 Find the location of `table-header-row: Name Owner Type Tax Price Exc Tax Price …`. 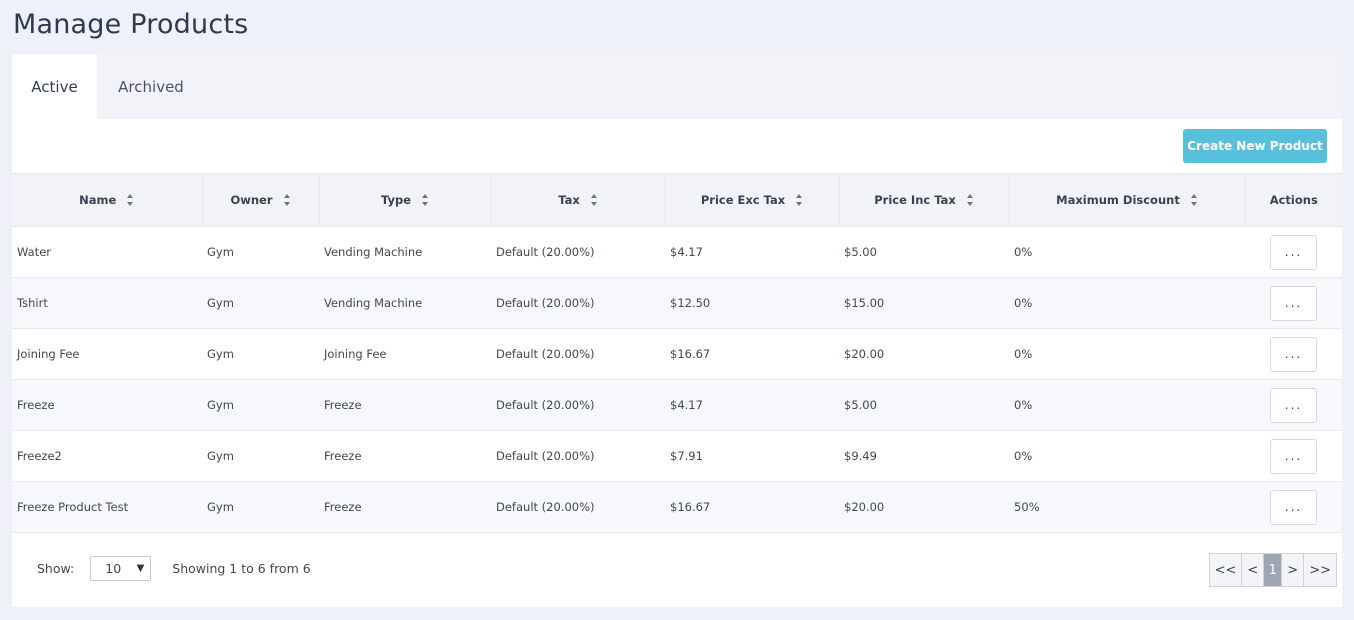

table-header-row: Name Owner Type Tax Price Exc Tax Price … is located at coordinates (677, 200).